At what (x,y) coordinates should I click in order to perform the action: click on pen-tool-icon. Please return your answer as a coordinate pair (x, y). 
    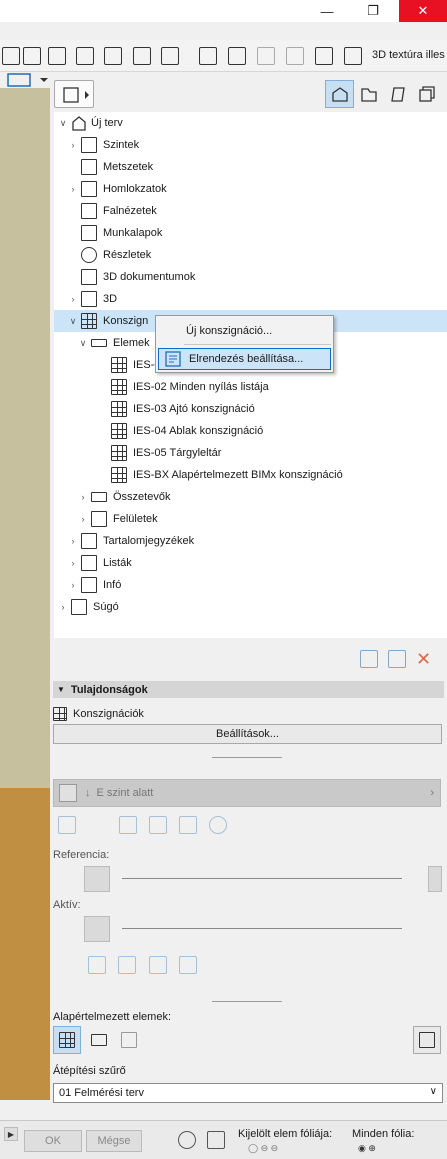
    Looking at the image, I should click on (85, 56).